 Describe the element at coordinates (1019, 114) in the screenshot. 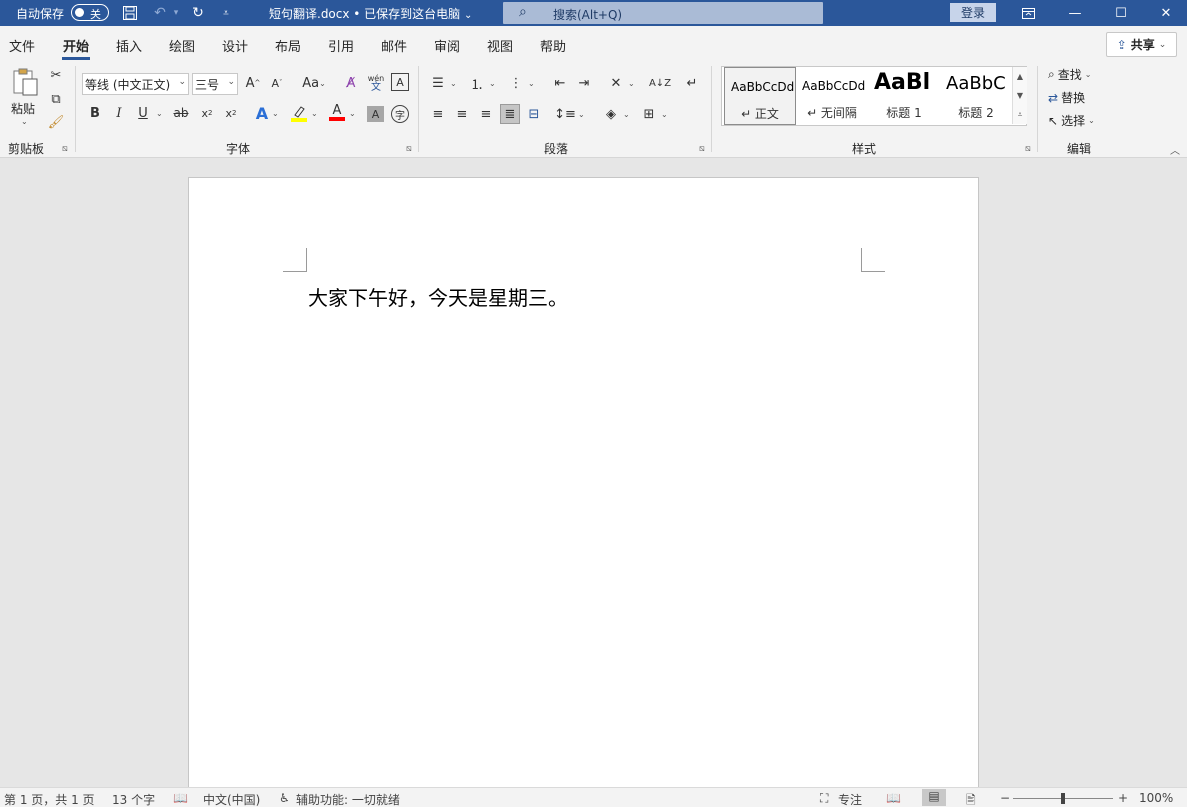

I see `styles-more-icon: ⩡` at that location.